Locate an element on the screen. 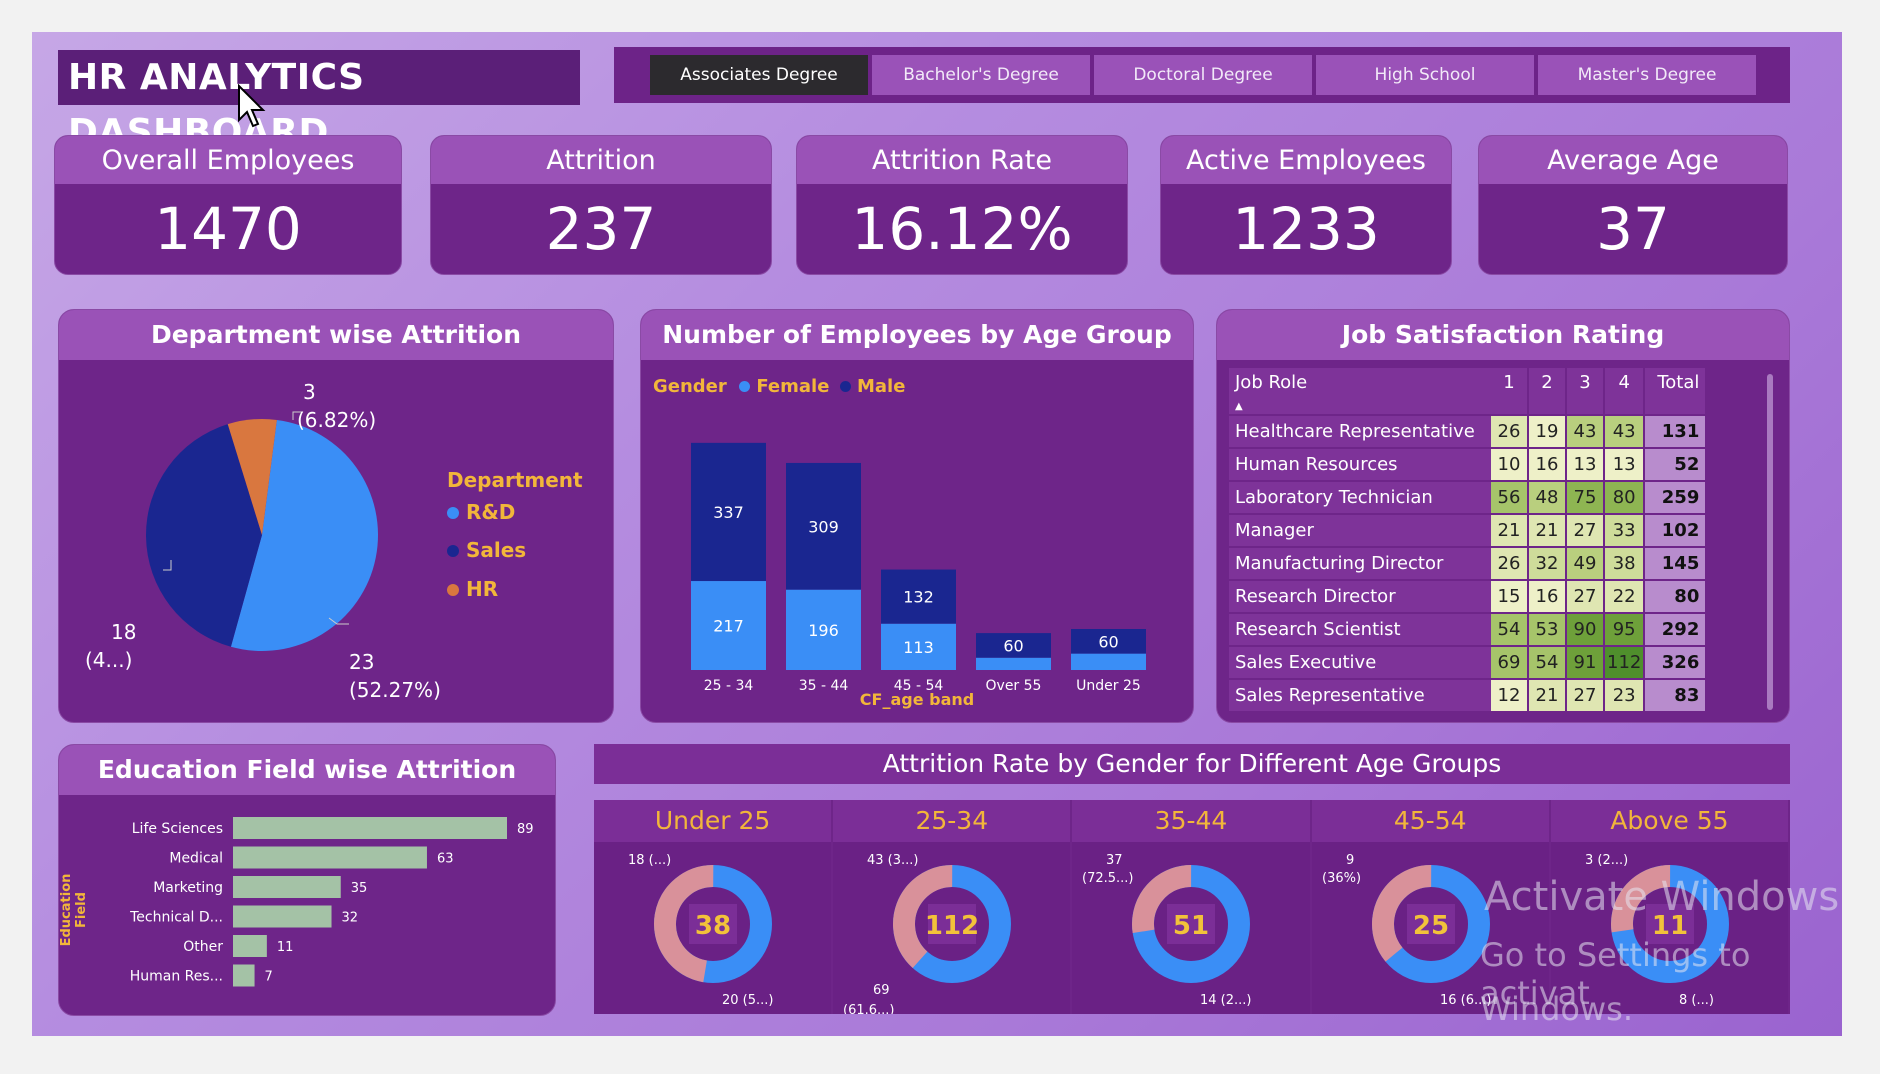 The width and height of the screenshot is (1880, 1074). dashboard-title: HR ANALYTICS DASHBOARD is located at coordinates (319, 101).